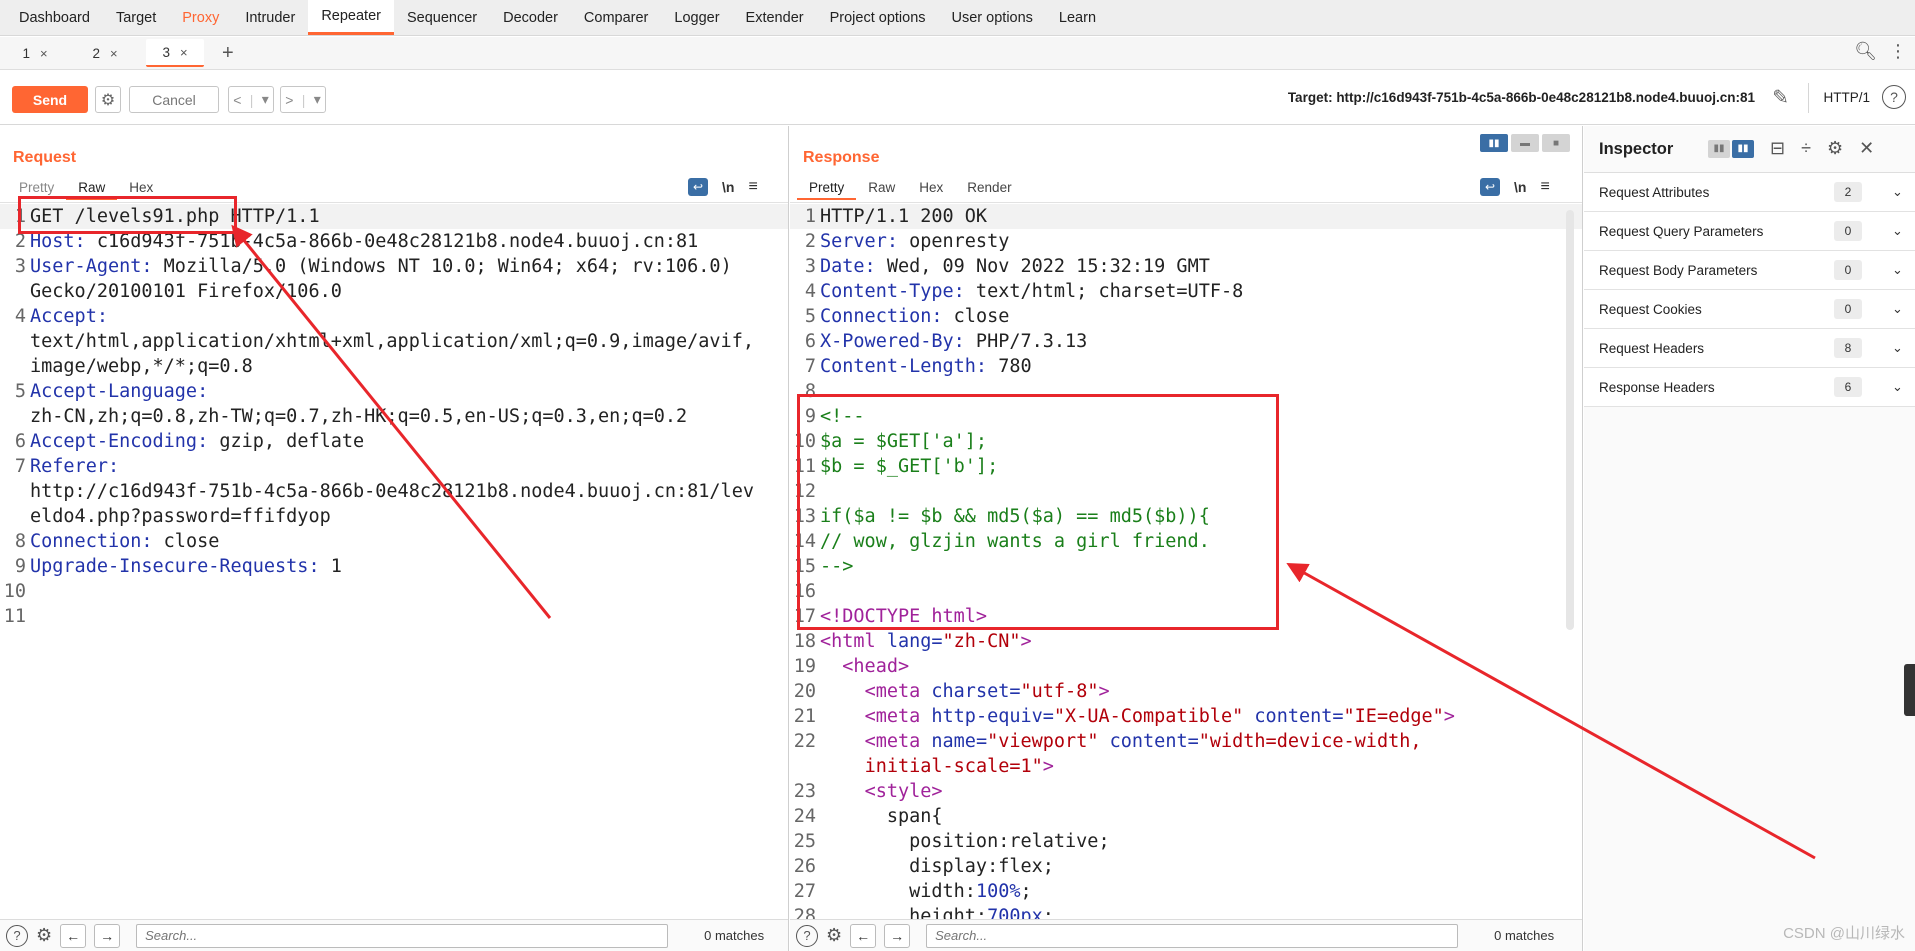 This screenshot has height=951, width=1915. I want to click on annotation-arrow-to-request, so click(391, 421).